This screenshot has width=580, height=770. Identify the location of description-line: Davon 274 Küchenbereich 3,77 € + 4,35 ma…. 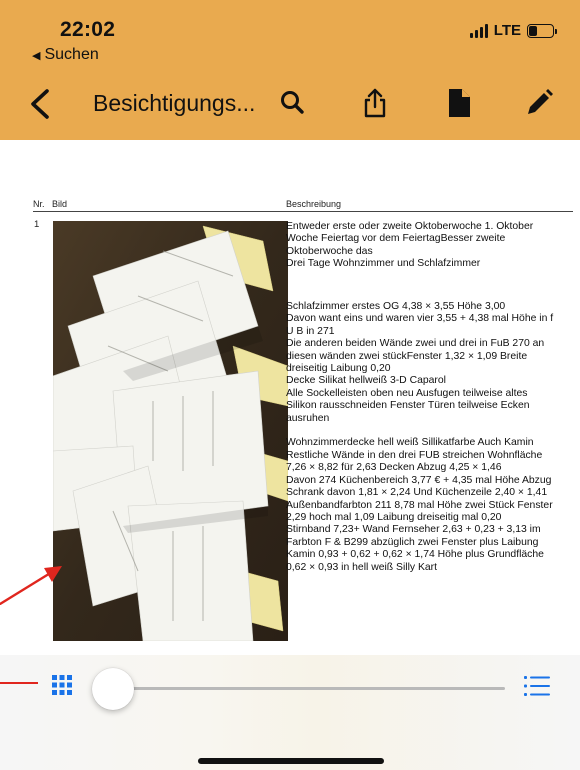
(419, 480).